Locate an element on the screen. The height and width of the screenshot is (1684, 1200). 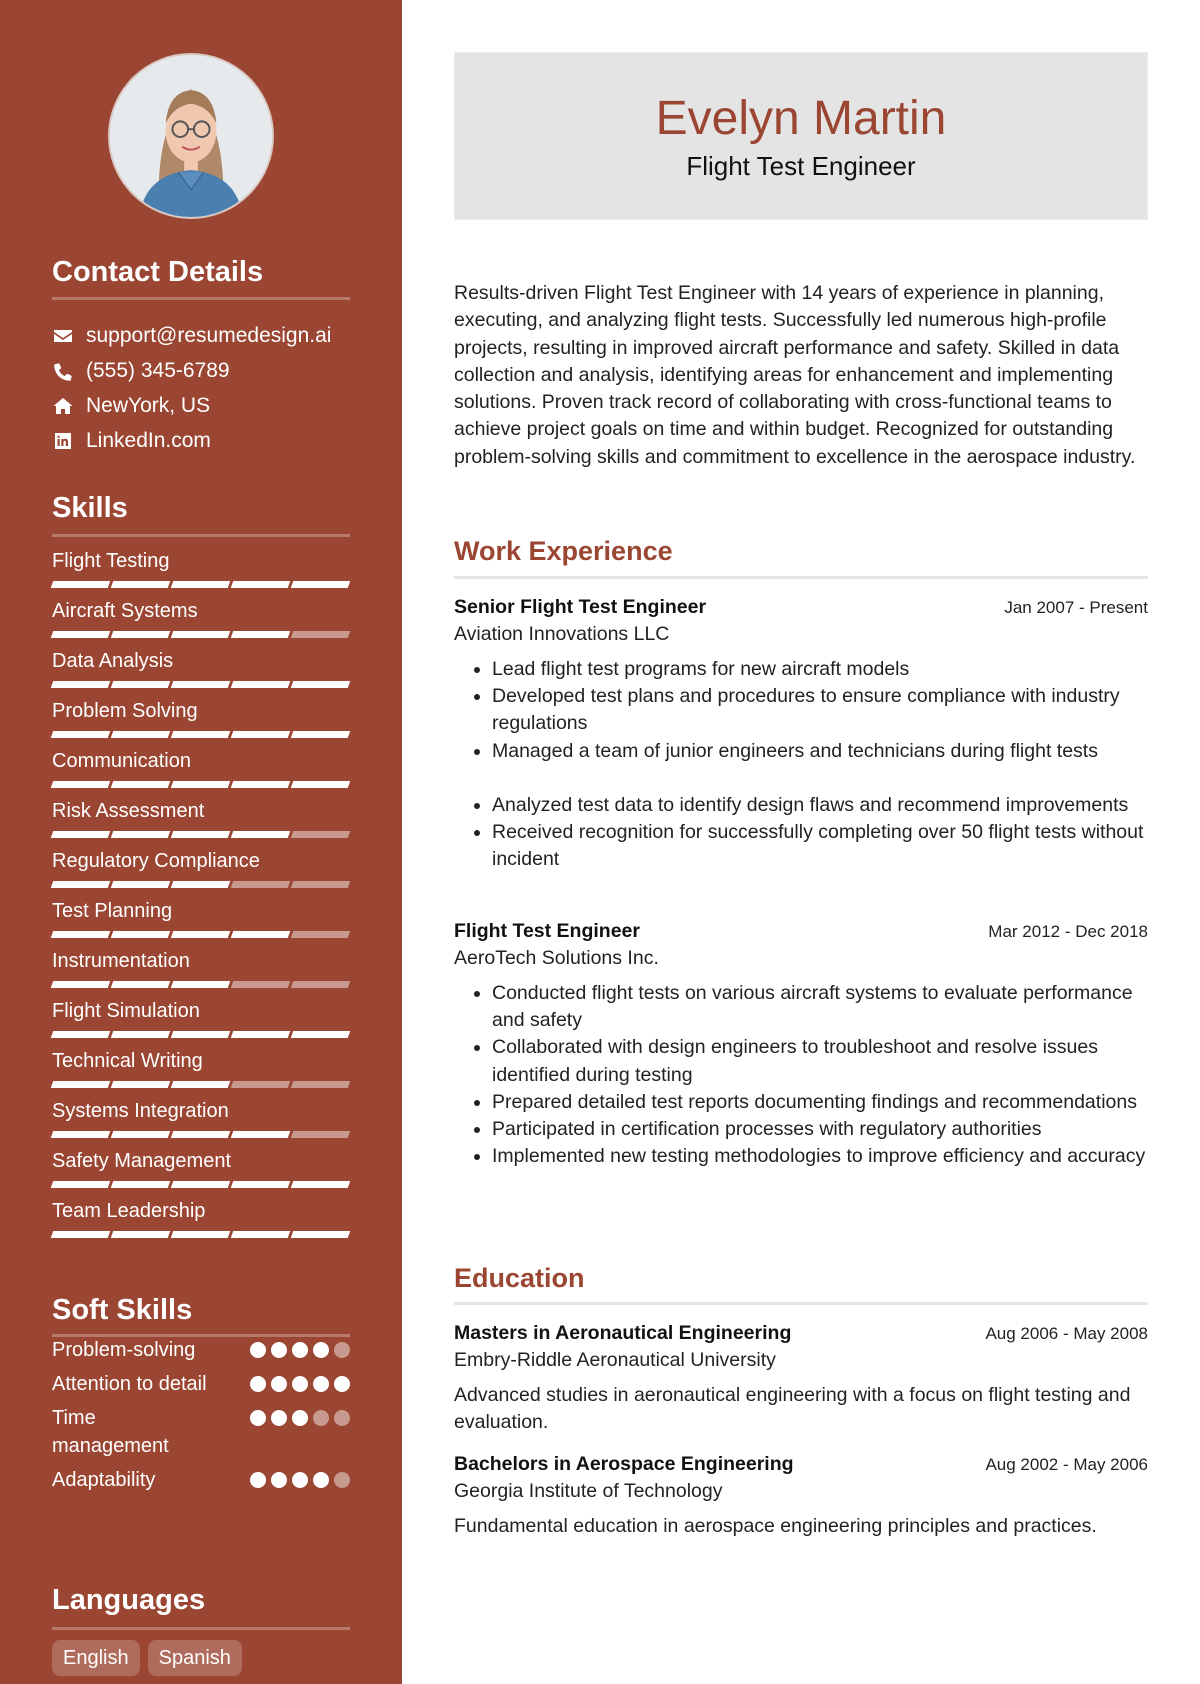
skill-name: Instrumentation is located at coordinates (121, 961).